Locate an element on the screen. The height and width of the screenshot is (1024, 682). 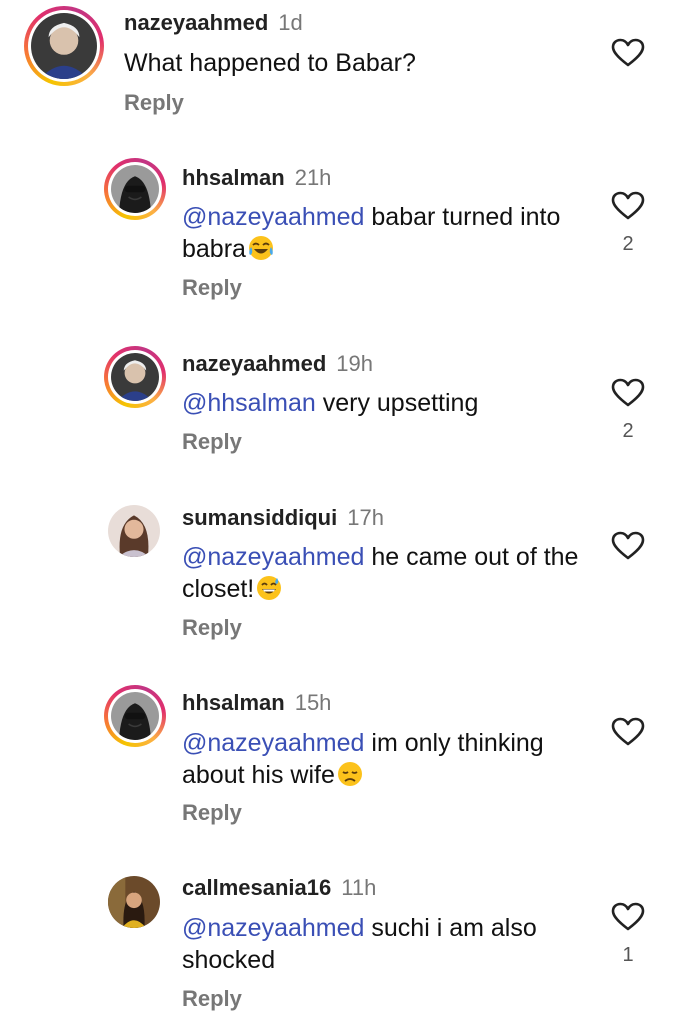
comment-timestamp: 1d is located at coordinates (290, 22).